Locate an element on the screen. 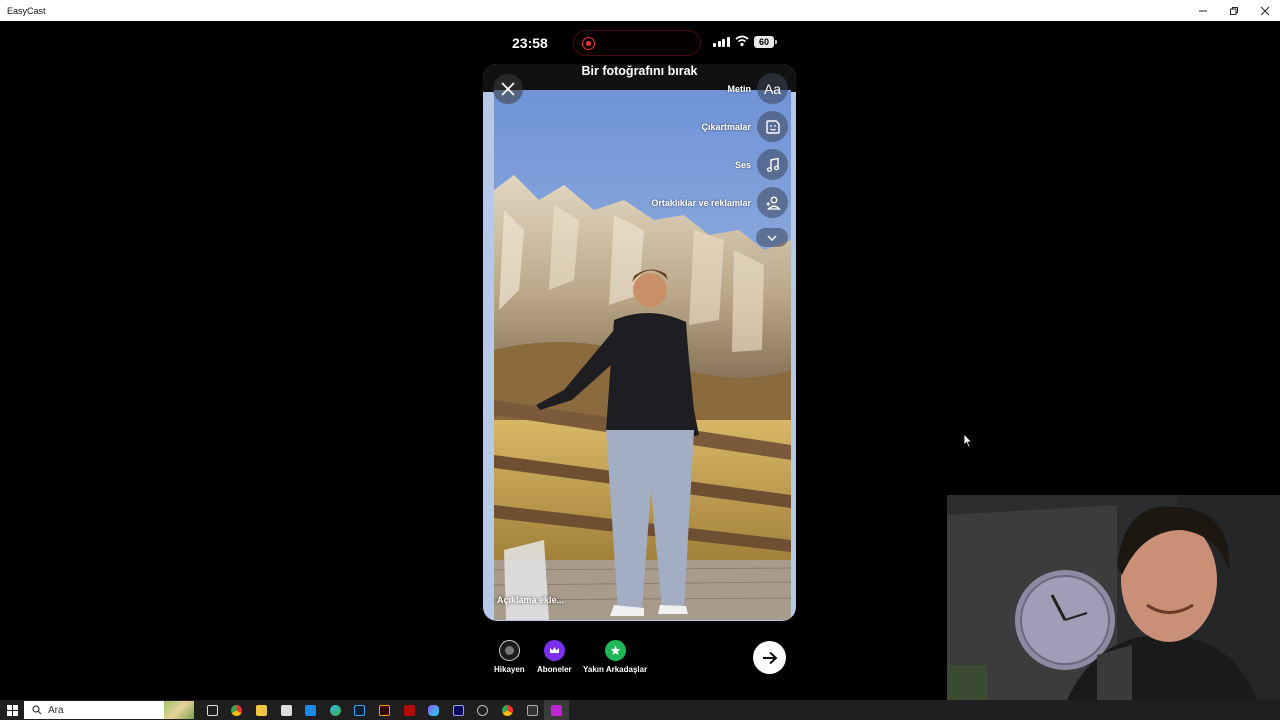 The image size is (1280, 720). audience-your-story-label: Hikayen is located at coordinates (509, 669).